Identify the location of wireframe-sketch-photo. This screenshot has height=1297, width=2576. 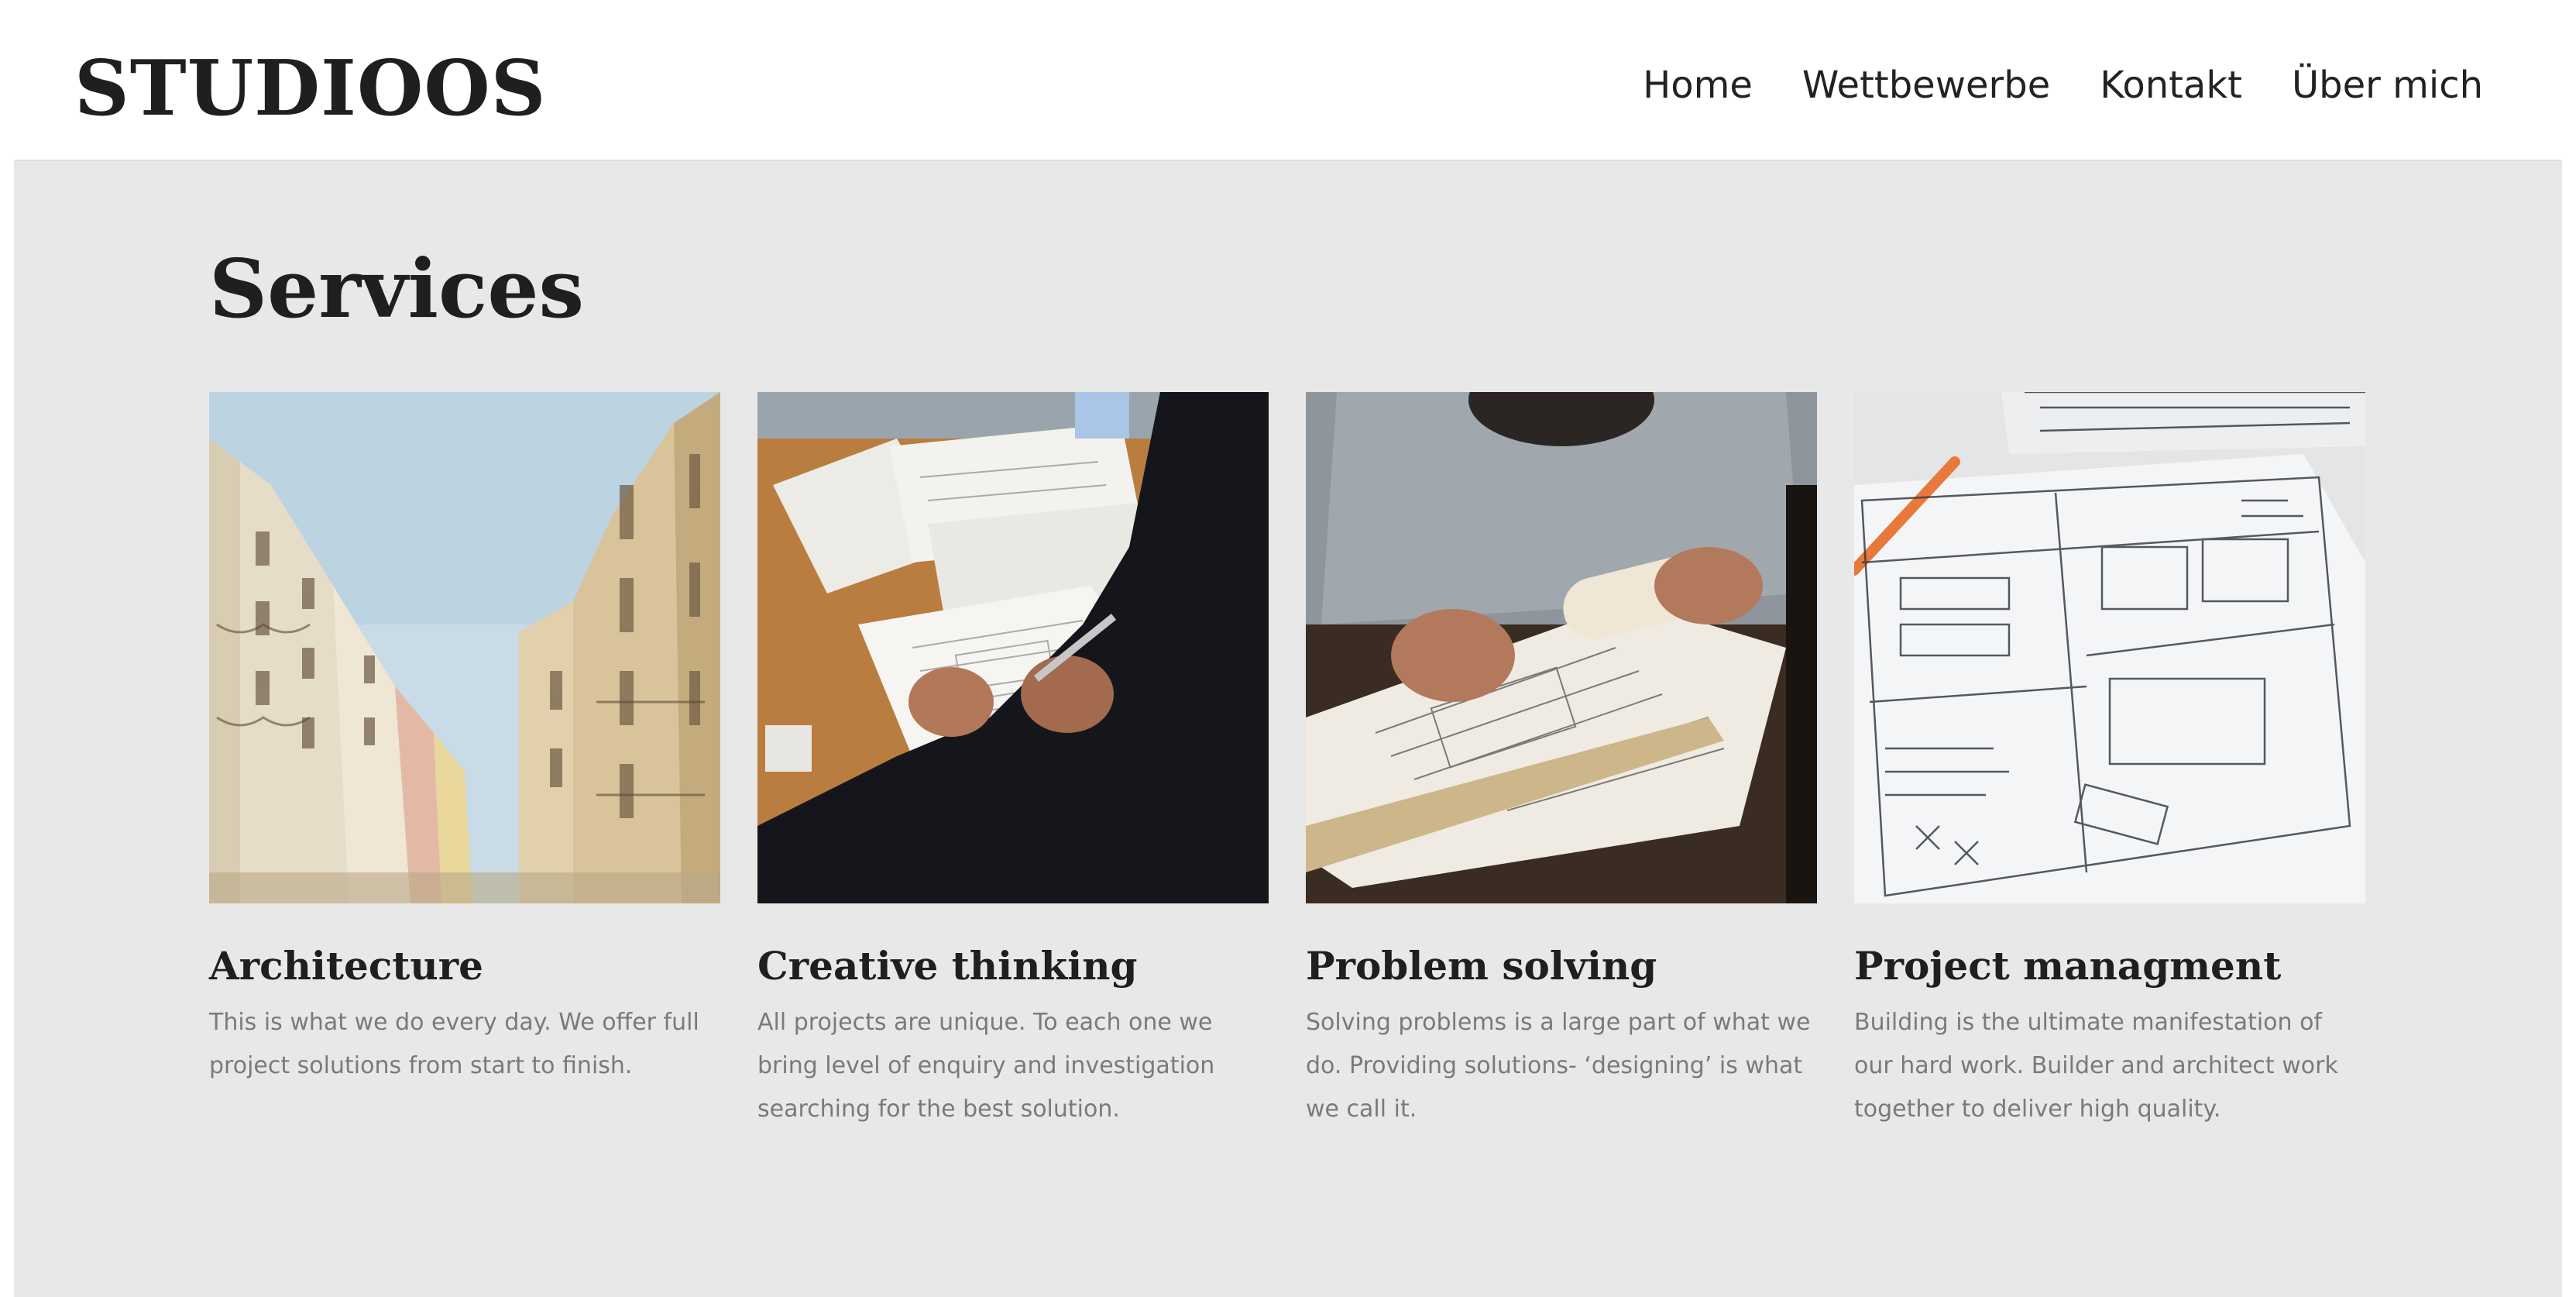
(2109, 647).